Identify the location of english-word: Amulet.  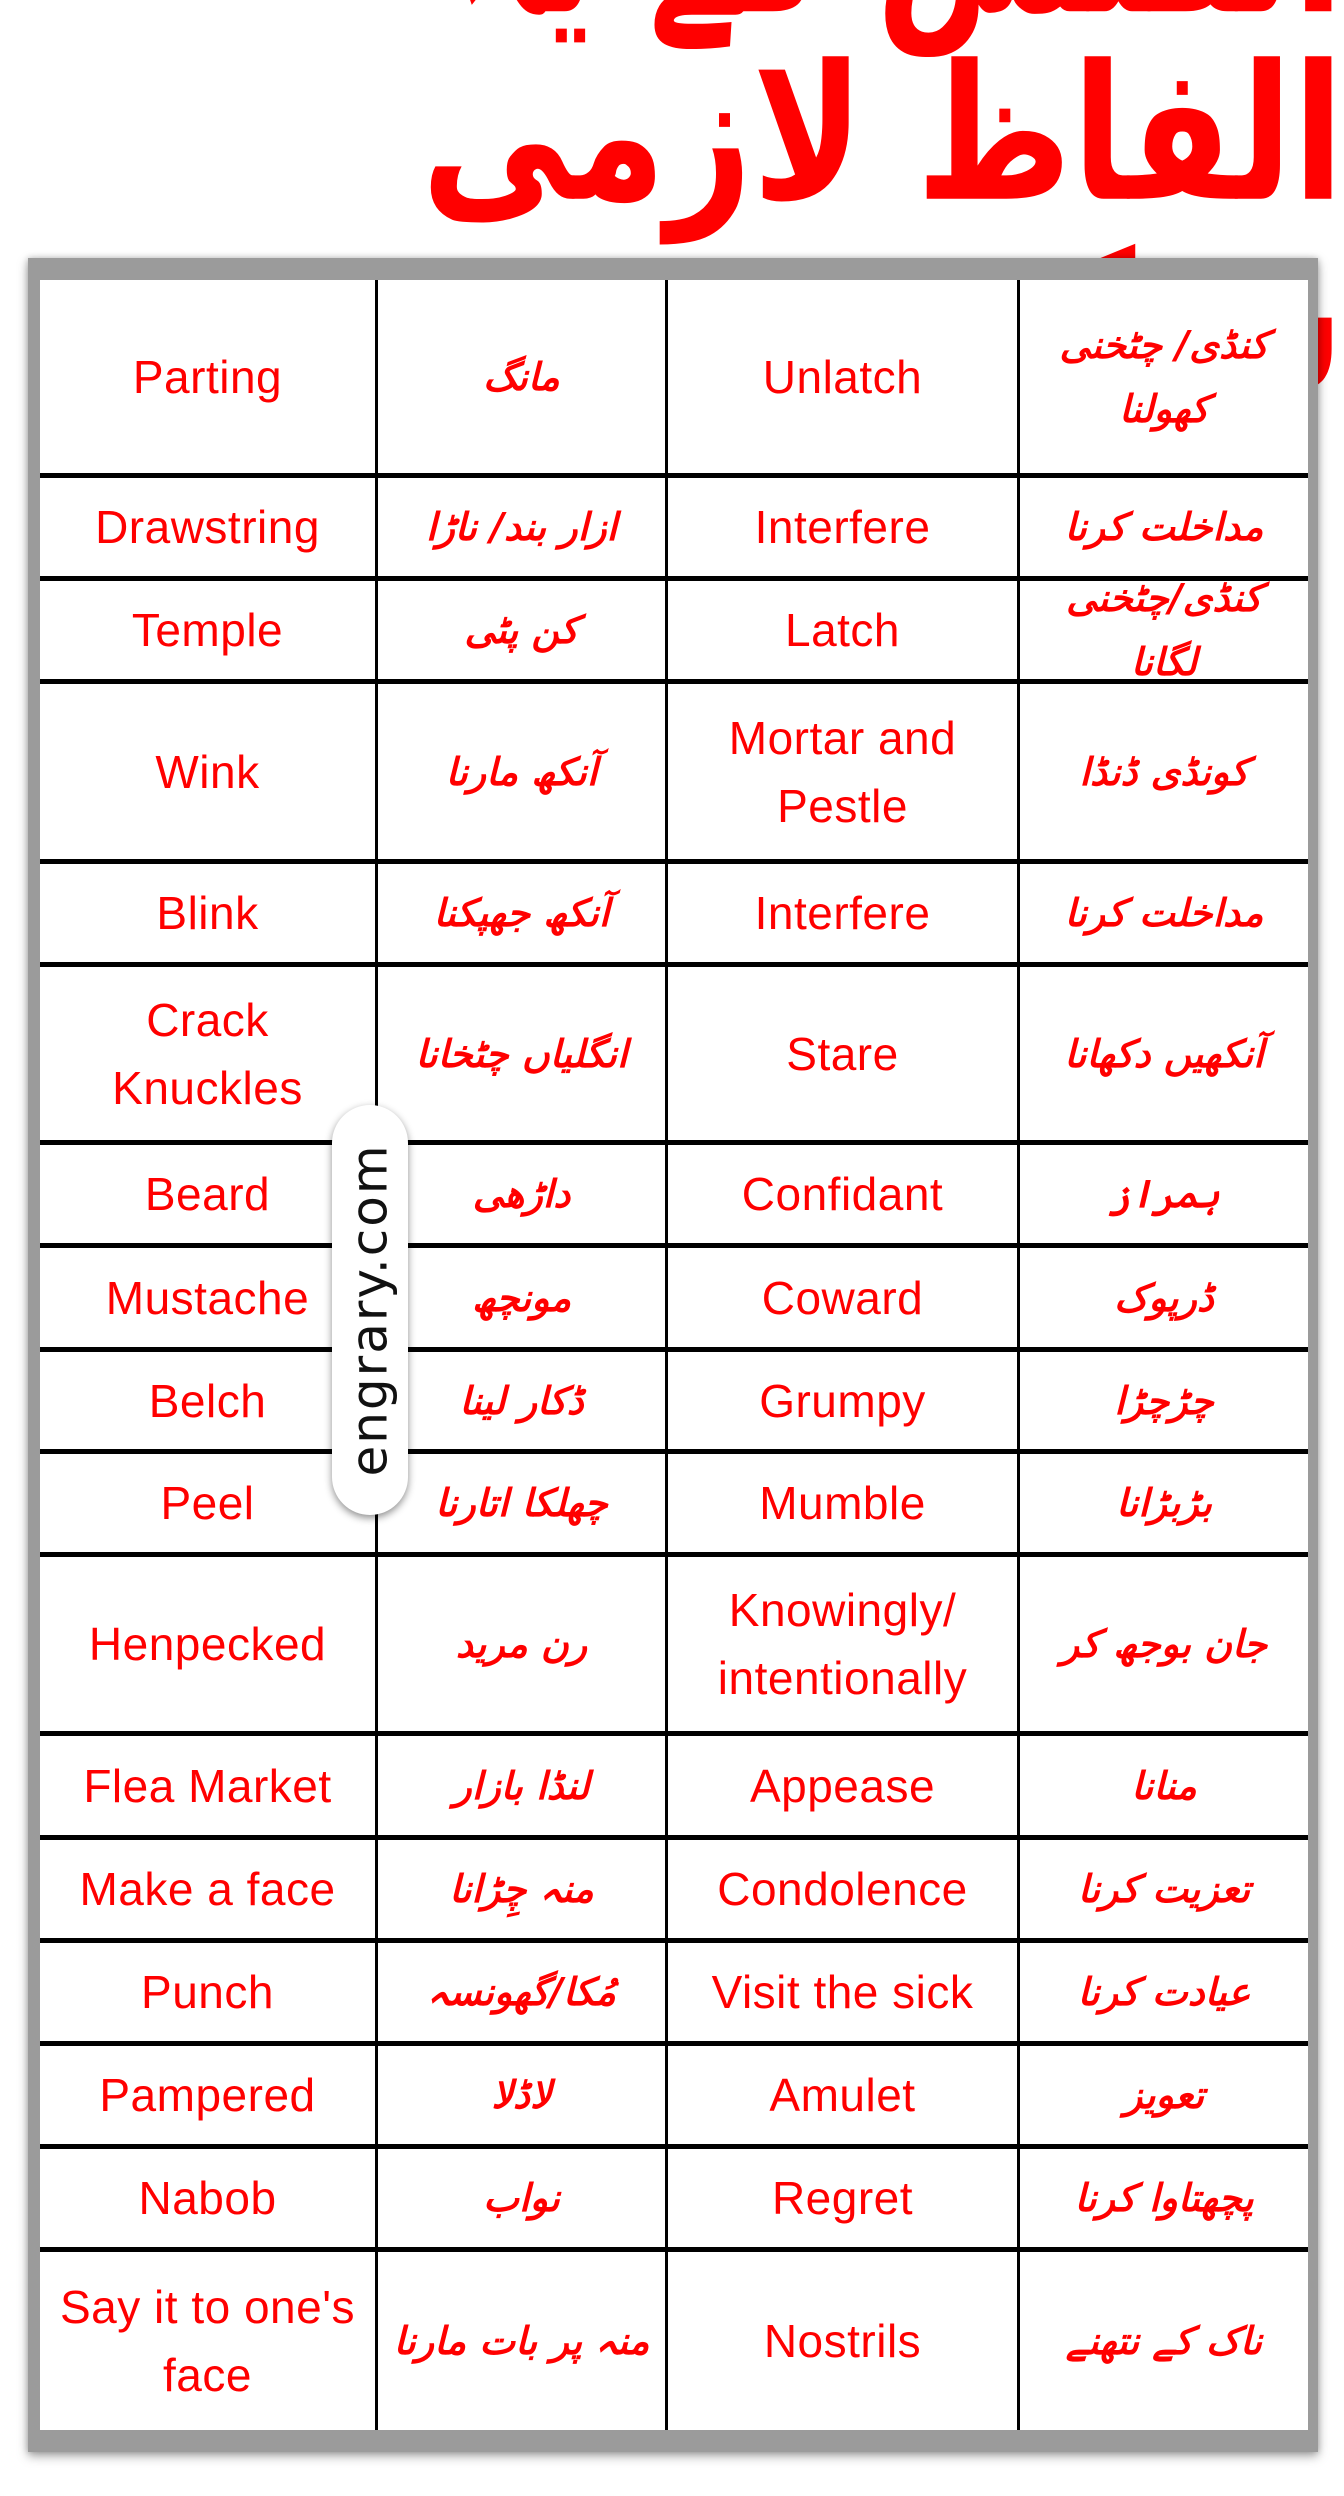
(842, 2095).